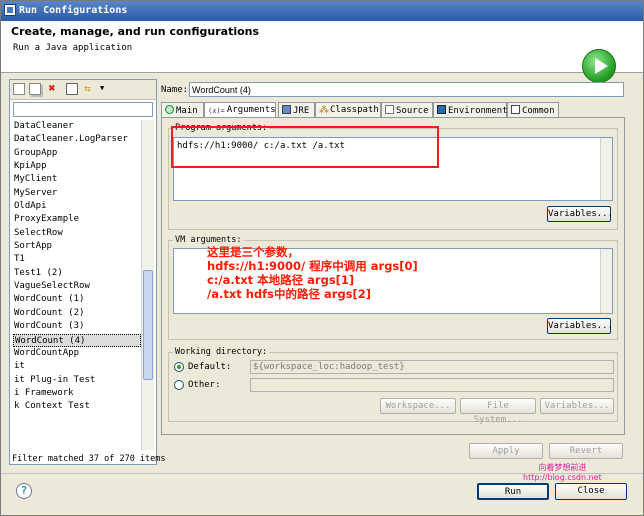 Image resolution: width=644 pixels, height=516 pixels. What do you see at coordinates (19, 89) in the screenshot?
I see `new-configuration-icon` at bounding box center [19, 89].